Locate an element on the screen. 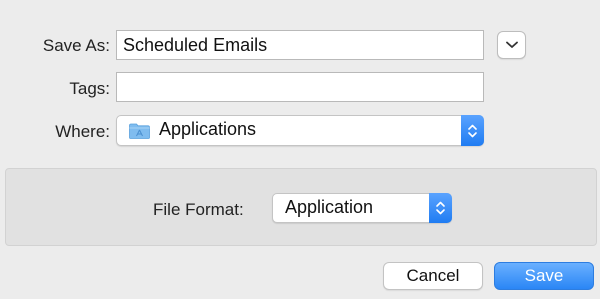  save-button: Save is located at coordinates (544, 276).